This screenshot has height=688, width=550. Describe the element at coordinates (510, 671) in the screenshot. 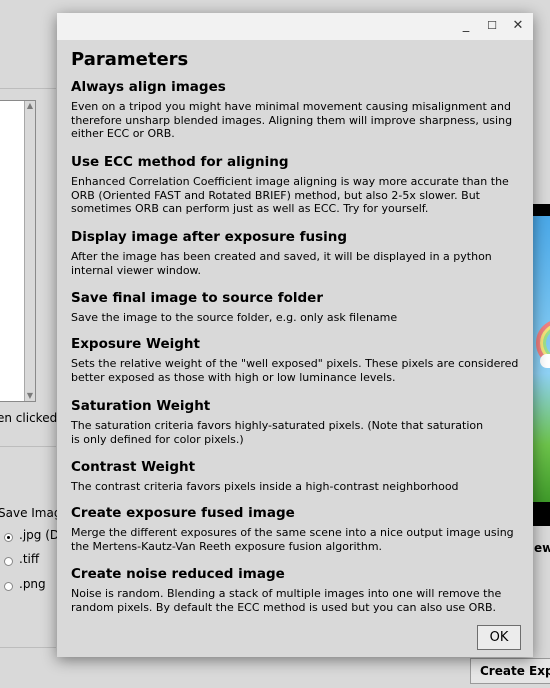

I see `create-button: Create Exp` at that location.